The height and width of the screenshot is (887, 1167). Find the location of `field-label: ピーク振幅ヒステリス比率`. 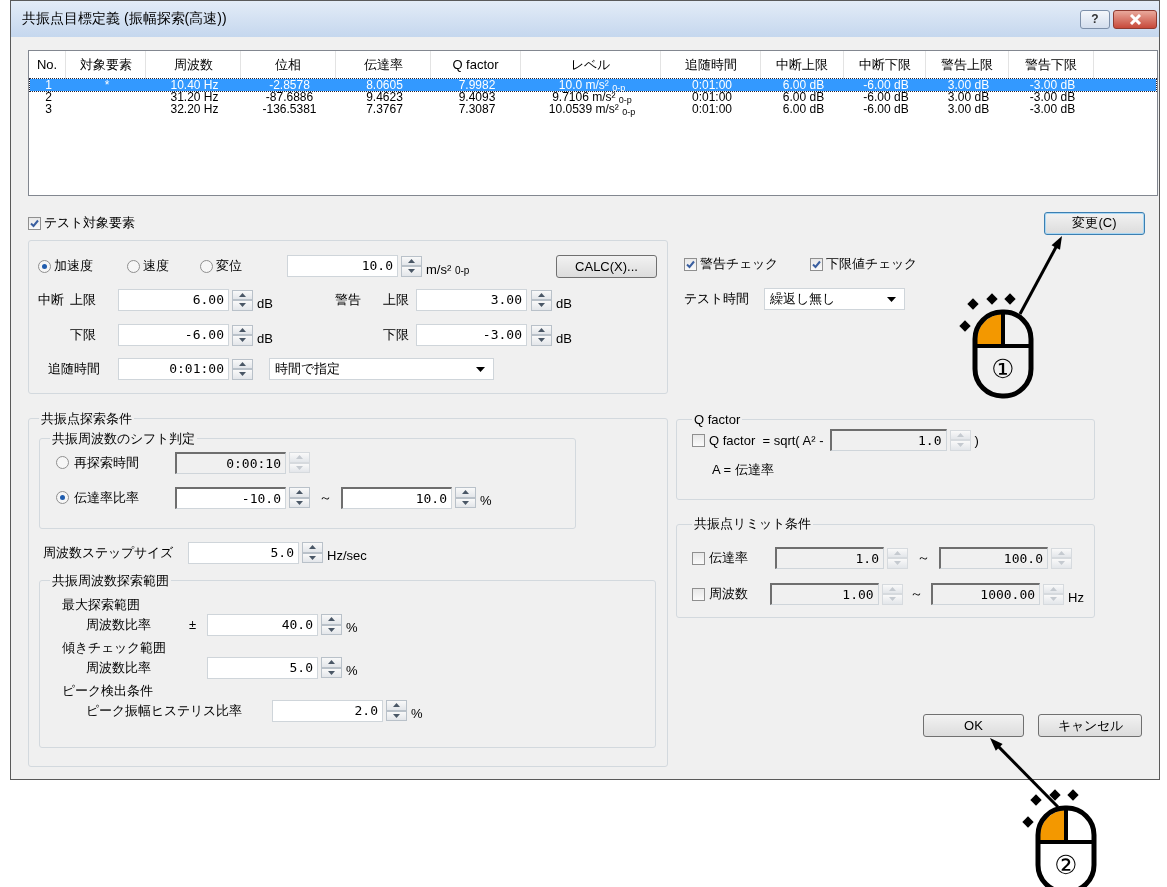

field-label: ピーク振幅ヒステリス比率 is located at coordinates (164, 710).